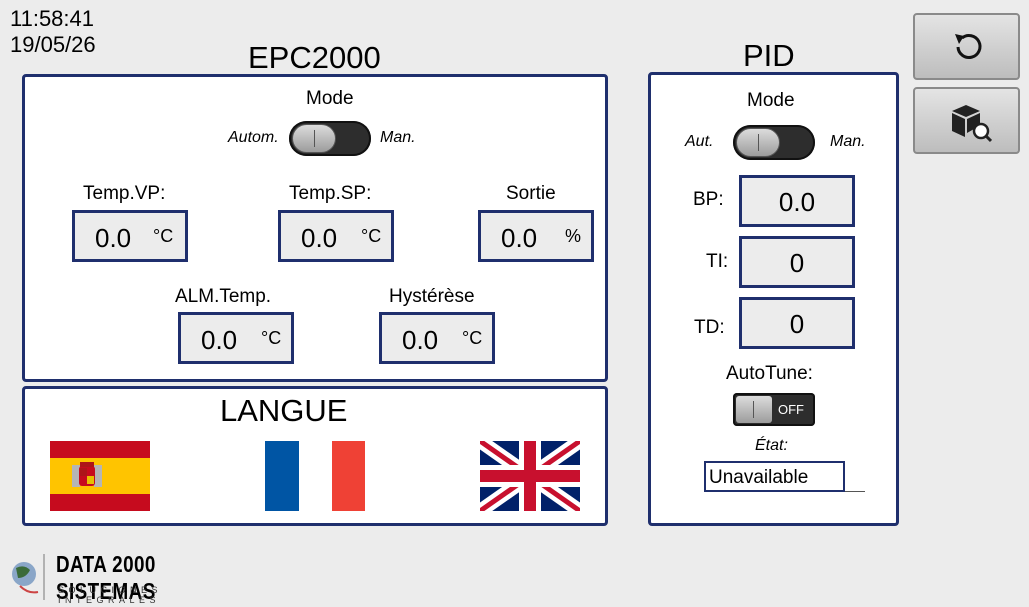 This screenshot has width=1029, height=607. I want to click on epc-title: EPC2000, so click(314, 57).